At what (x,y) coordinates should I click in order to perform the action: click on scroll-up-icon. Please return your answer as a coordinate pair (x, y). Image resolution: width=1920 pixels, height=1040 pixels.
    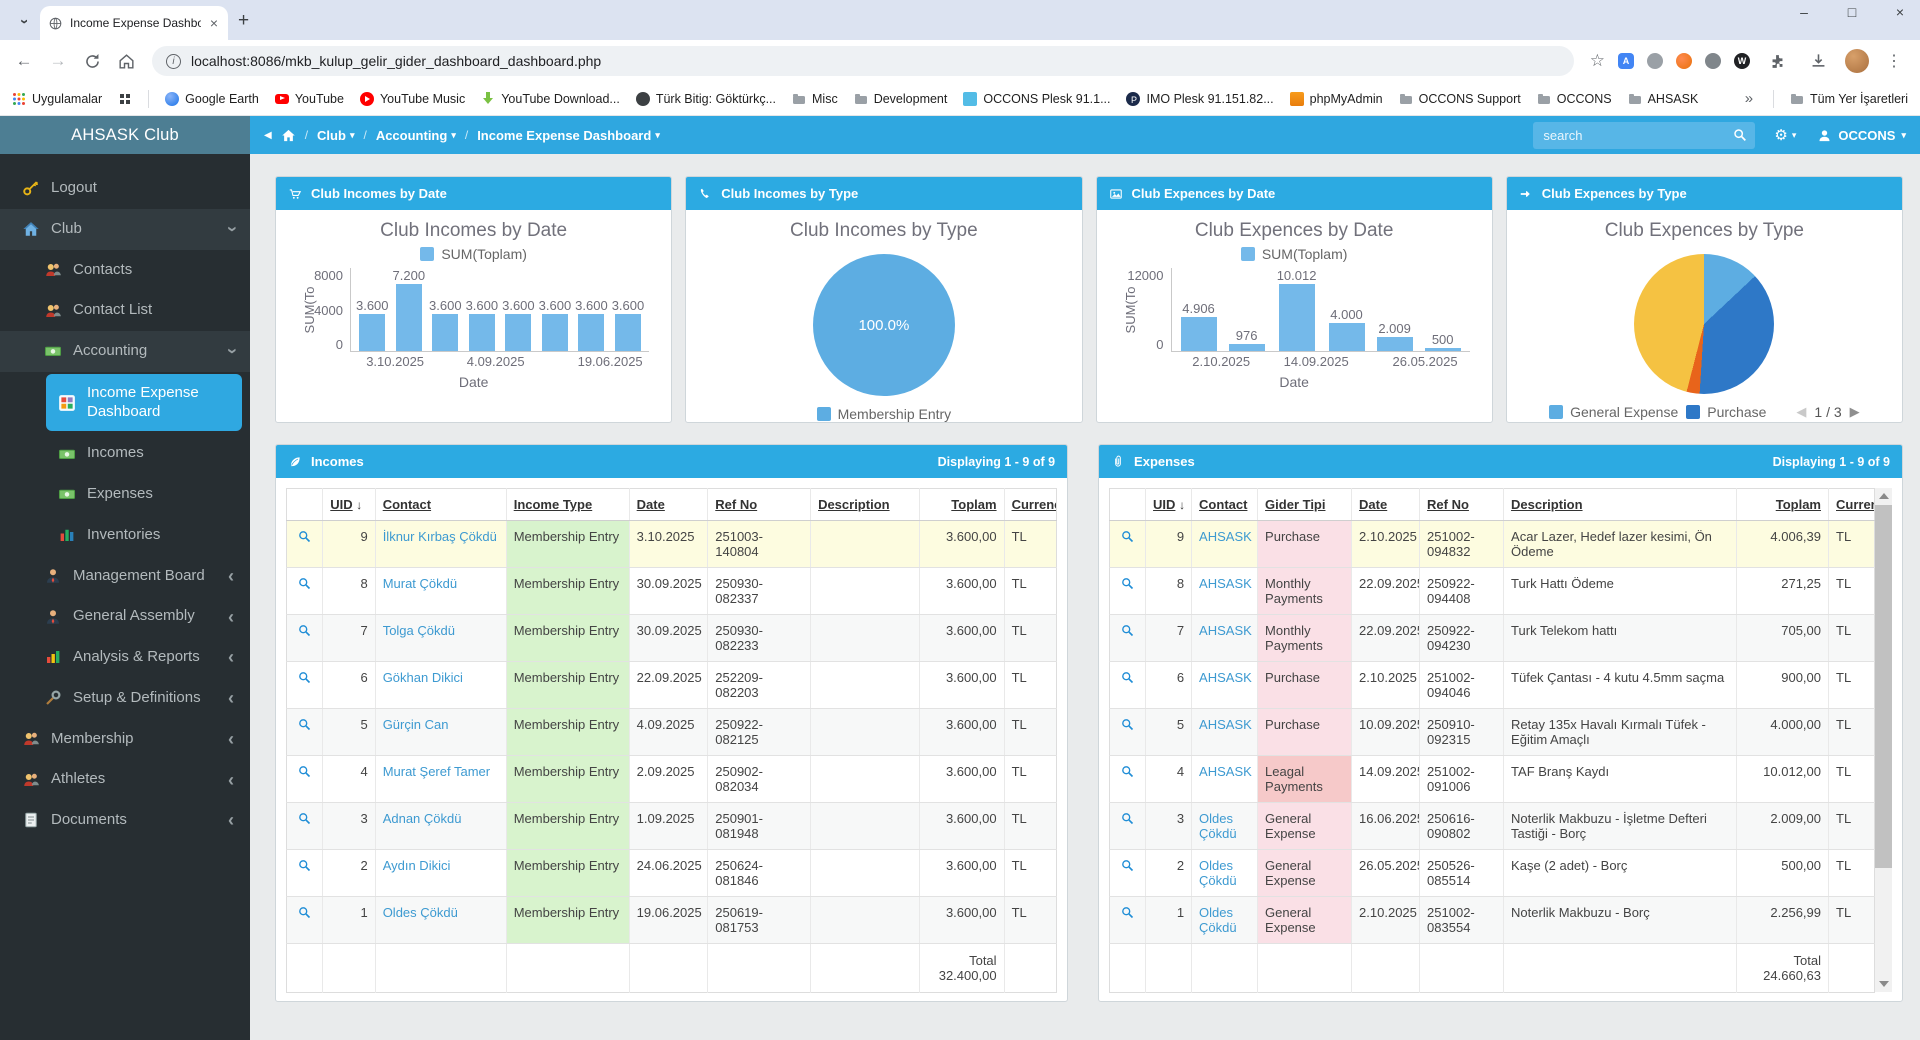
    Looking at the image, I should click on (1883, 496).